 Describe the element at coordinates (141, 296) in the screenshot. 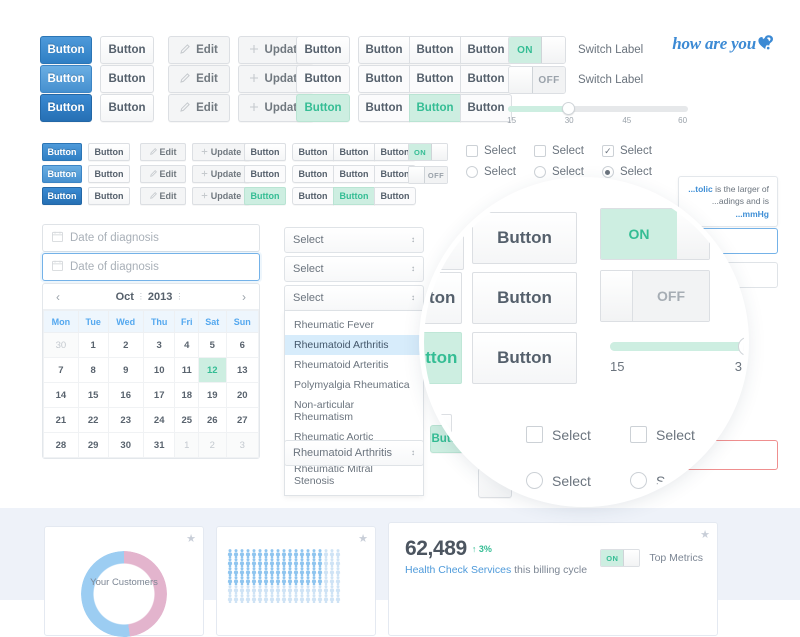

I see `month-stepper-icon: ⋮` at that location.